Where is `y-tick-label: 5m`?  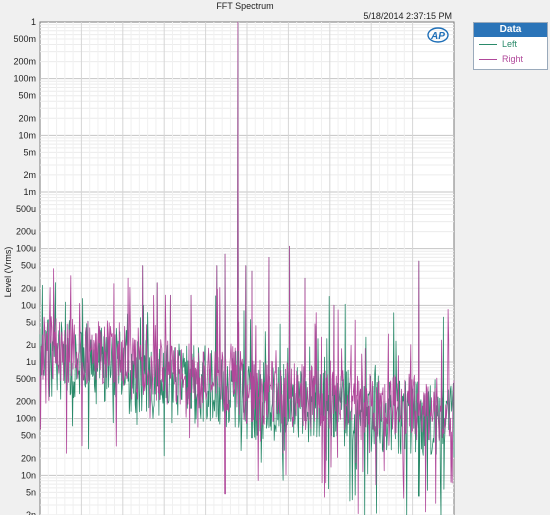
y-tick-label: 5m is located at coordinates (29, 152).